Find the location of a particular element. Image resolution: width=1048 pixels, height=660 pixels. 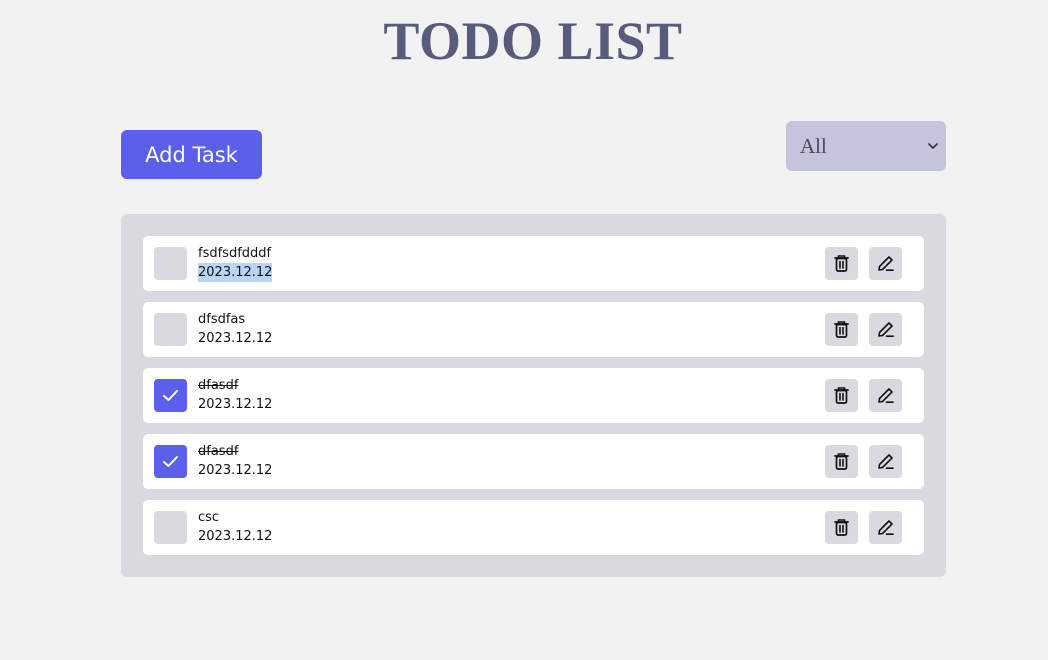

task-text: dfsdfas 2023.12.12 is located at coordinates (235, 329).